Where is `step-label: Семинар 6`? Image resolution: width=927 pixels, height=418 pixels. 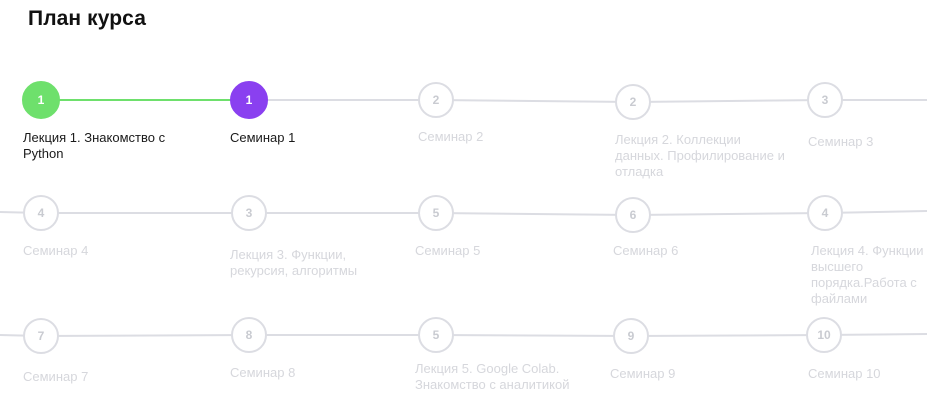 step-label: Семинар 6 is located at coordinates (693, 251).